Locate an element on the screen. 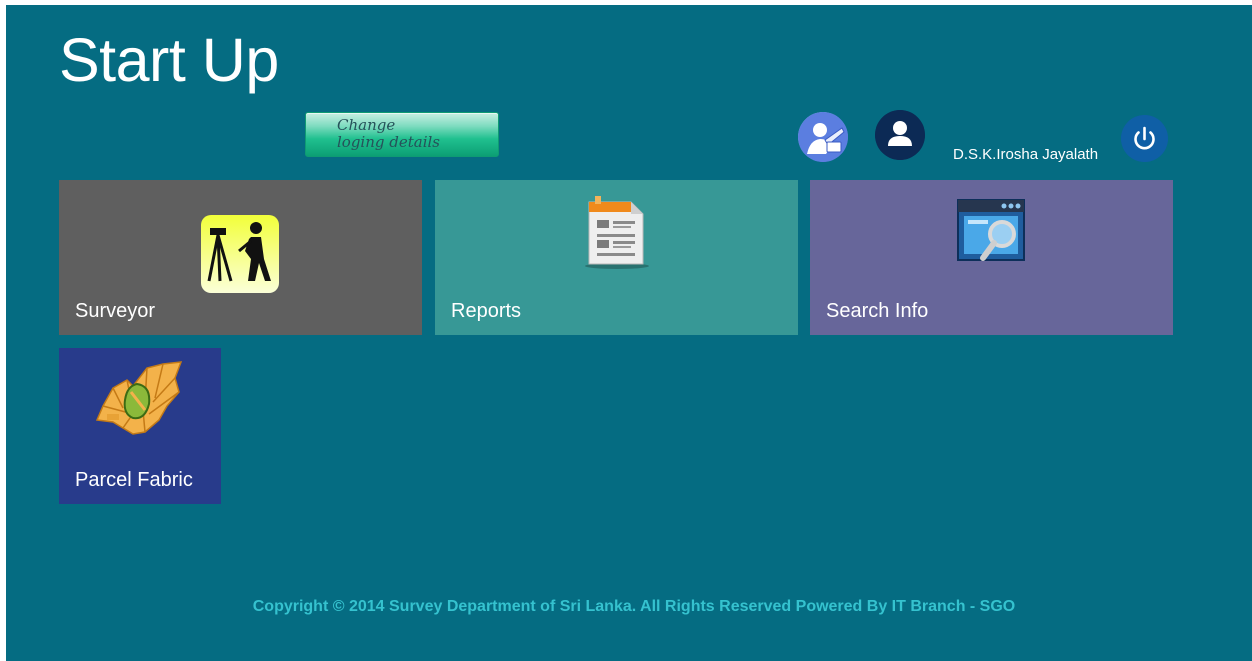 The image size is (1252, 661). tile-search-info: Search Info is located at coordinates (991, 257).